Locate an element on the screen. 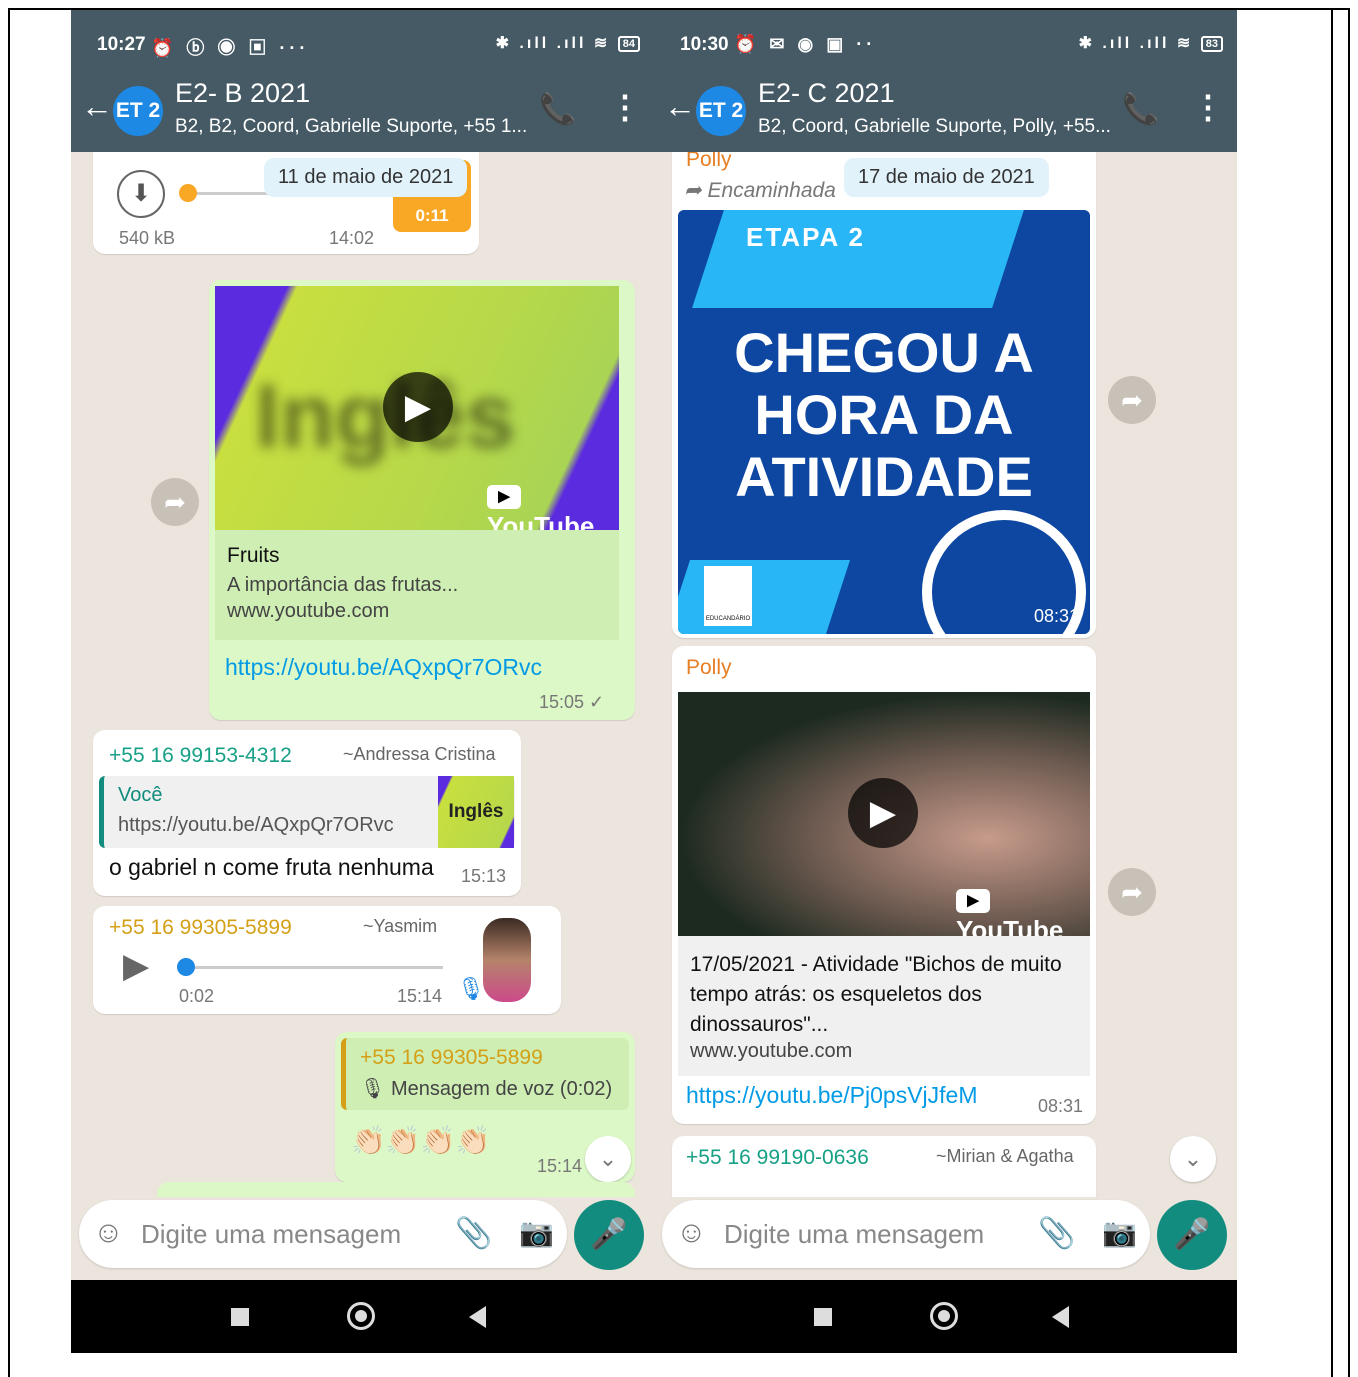 Image resolution: width=1358 pixels, height=1377 pixels. youtube-label: YouTube is located at coordinates (1010, 925).